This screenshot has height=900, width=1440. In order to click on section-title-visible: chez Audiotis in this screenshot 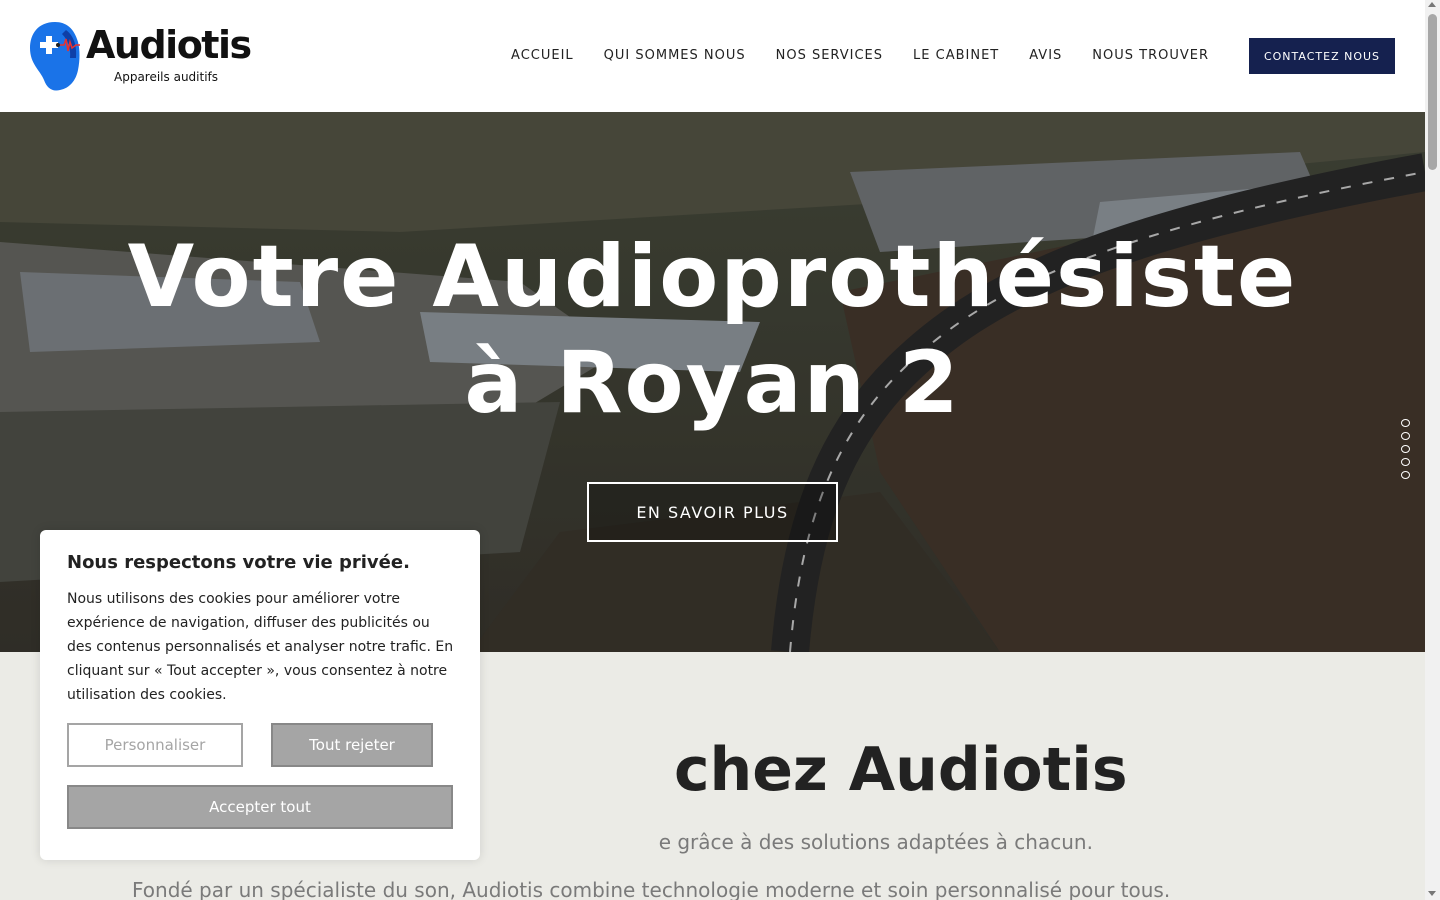, I will do `click(900, 770)`.